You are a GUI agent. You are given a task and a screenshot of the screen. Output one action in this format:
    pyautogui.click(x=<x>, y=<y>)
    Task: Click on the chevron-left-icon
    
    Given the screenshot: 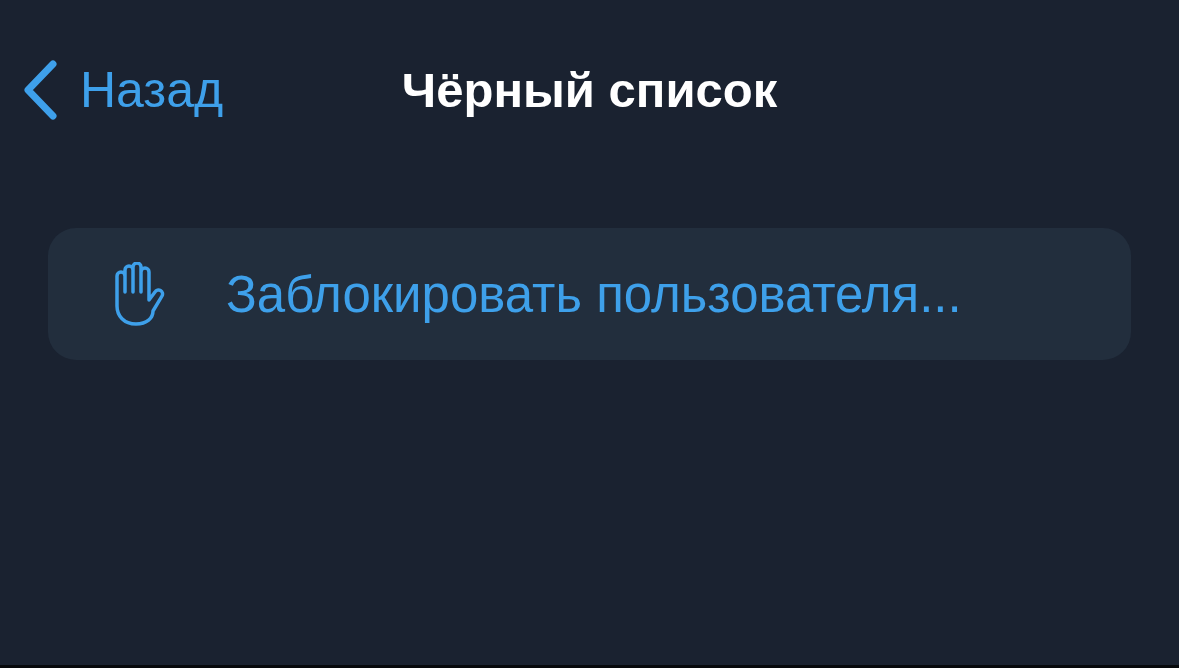 What is the action you would take?
    pyautogui.click(x=40, y=90)
    